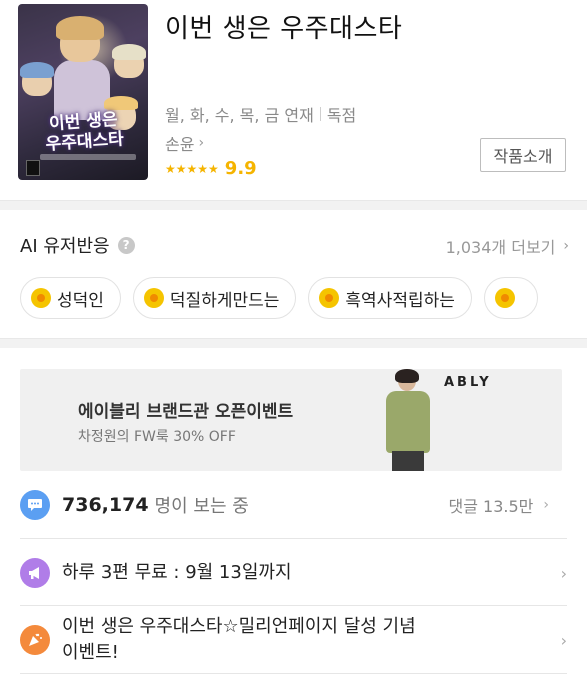 The image size is (587, 680). Describe the element at coordinates (65, 246) in the screenshot. I see `ai-reactions-title: AI 유저반응` at that location.